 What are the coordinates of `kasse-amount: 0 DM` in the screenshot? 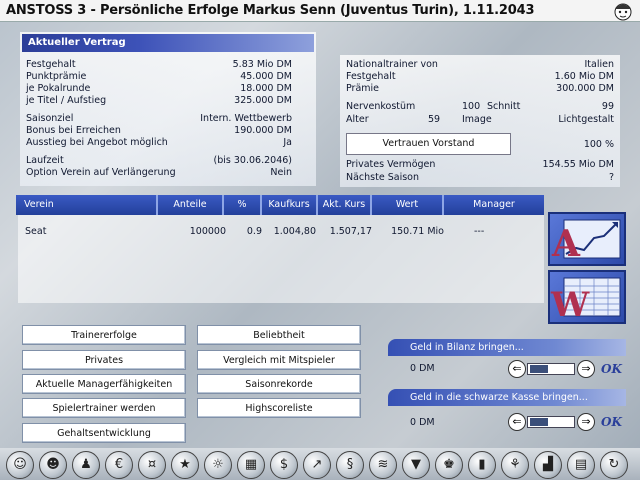 It's located at (422, 422).